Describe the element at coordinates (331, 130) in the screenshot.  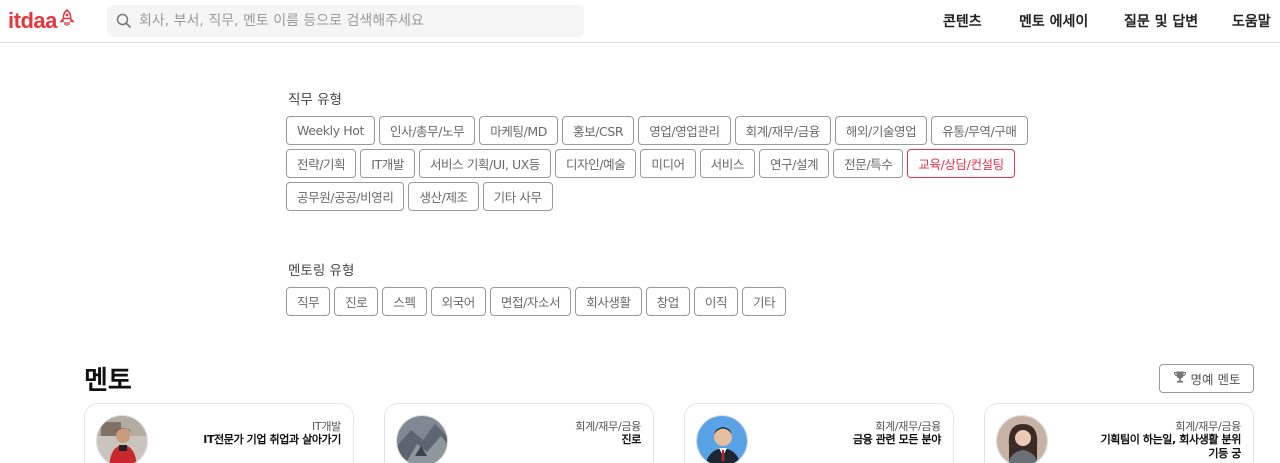
I see `job-chip-weekly-hot: Weekly Hot` at that location.